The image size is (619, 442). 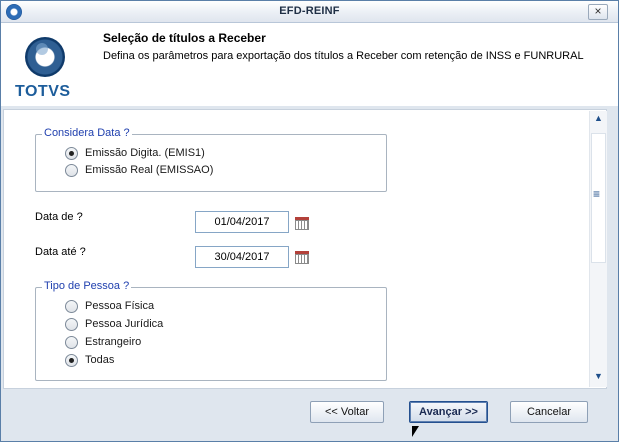 What do you see at coordinates (124, 324) in the screenshot?
I see `radio-label: Pessoa Jurídica` at bounding box center [124, 324].